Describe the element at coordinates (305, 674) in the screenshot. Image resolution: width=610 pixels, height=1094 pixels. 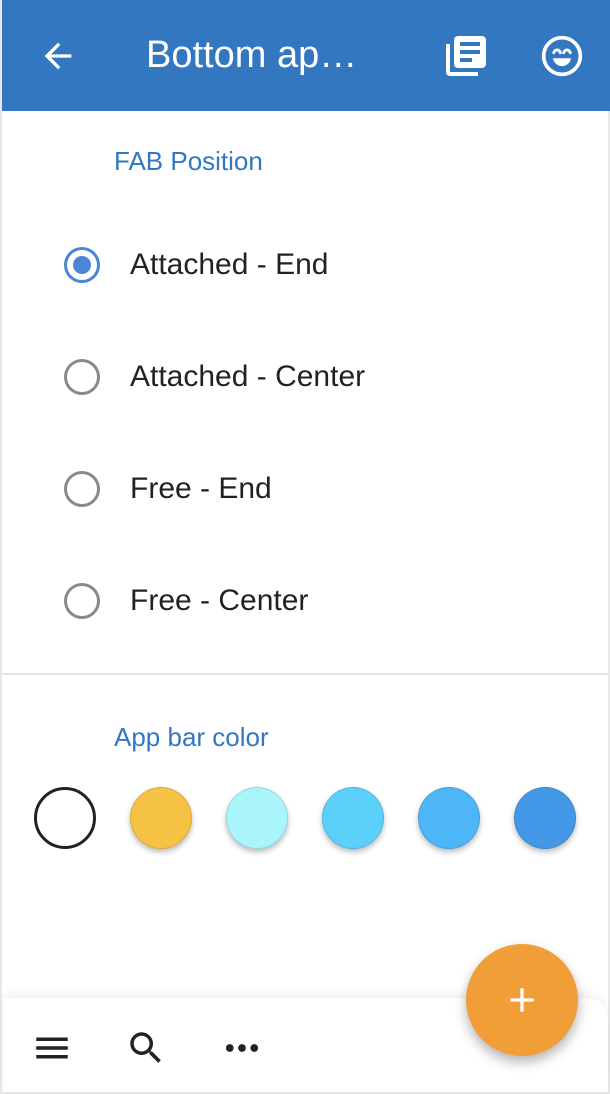
I see `section-divider` at that location.